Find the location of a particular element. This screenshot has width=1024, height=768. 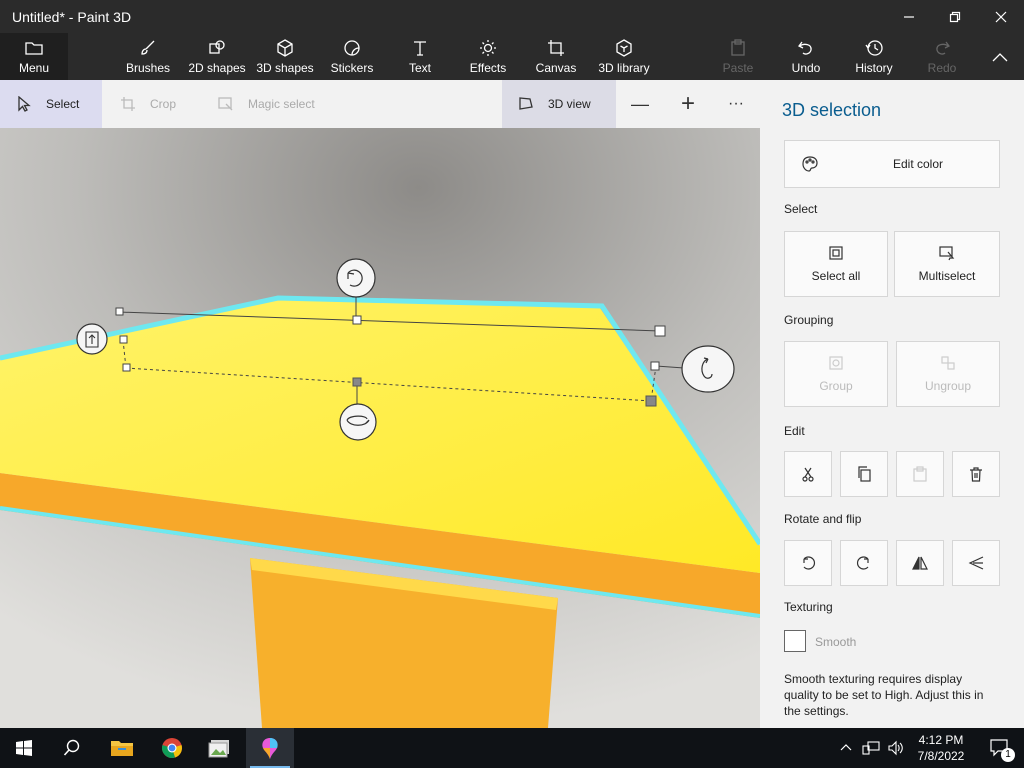

show-hidden-icons-button is located at coordinates (846, 748).